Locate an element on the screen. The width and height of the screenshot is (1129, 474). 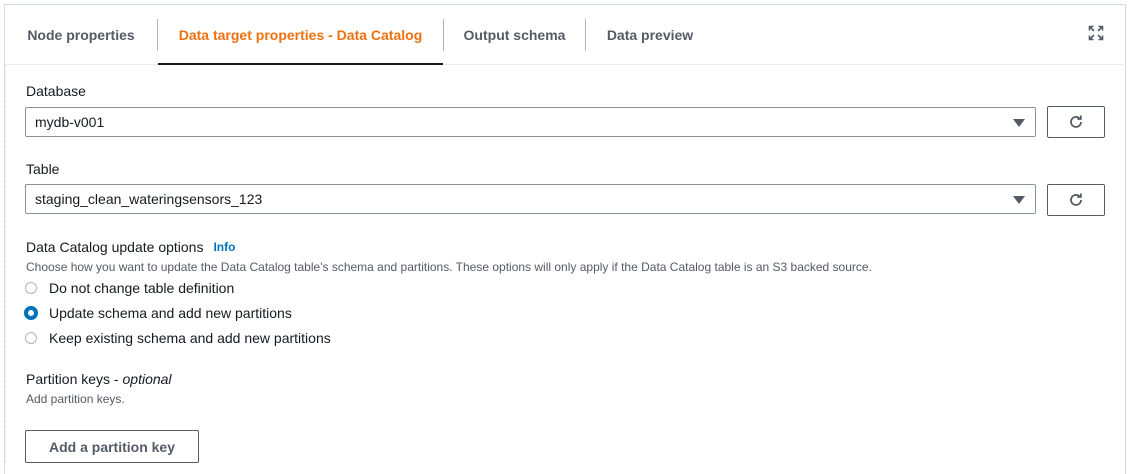
tab-label: Node properties is located at coordinates (81, 34).